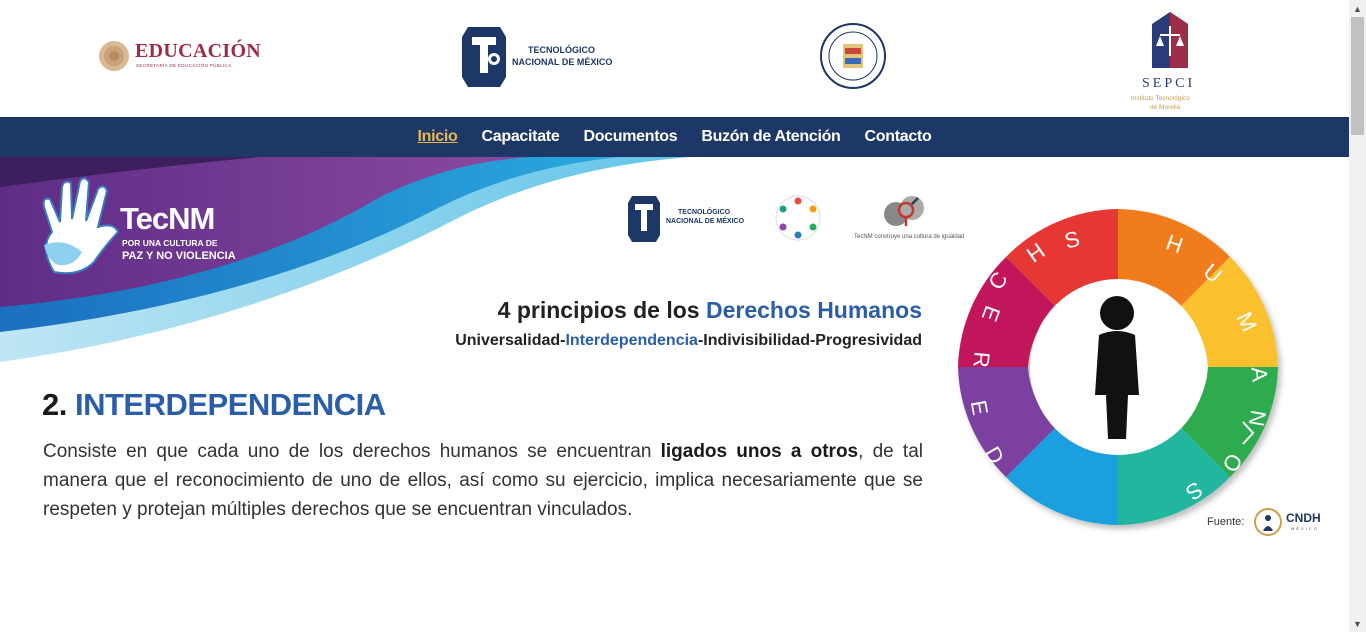 The image size is (1366, 632). What do you see at coordinates (1268, 522) in the screenshot?
I see `cndh-emblem-icon` at bounding box center [1268, 522].